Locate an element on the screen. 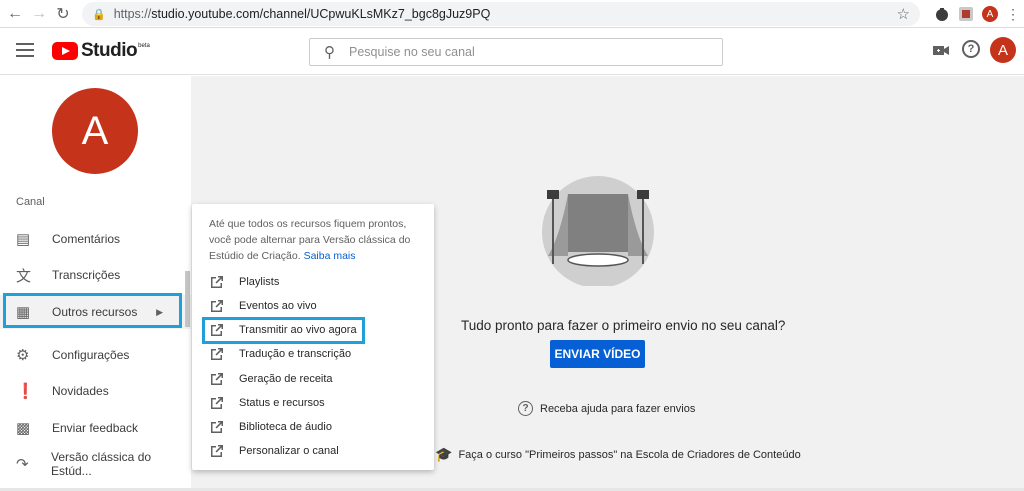  bookmark-star-icon: ☆ is located at coordinates (903, 14).